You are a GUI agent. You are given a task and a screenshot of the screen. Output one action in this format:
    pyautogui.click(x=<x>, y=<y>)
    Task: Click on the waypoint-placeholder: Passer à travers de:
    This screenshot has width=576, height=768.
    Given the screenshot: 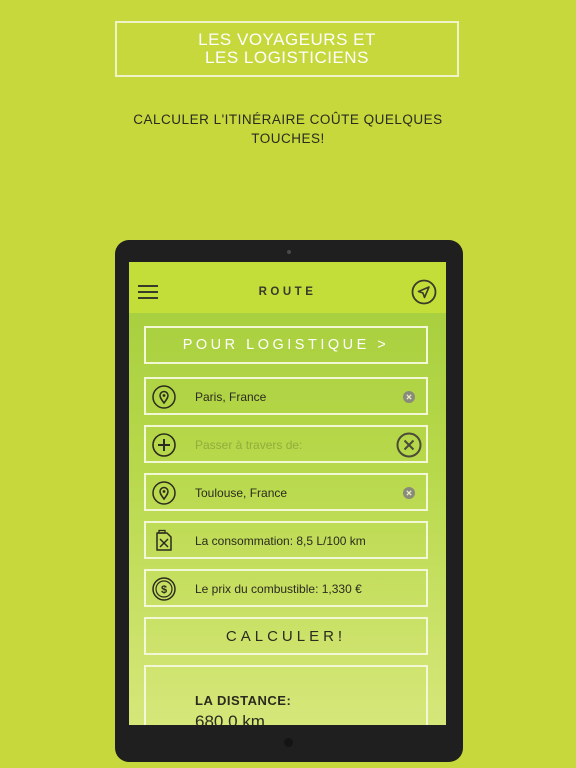 What is the action you would take?
    pyautogui.click(x=249, y=445)
    